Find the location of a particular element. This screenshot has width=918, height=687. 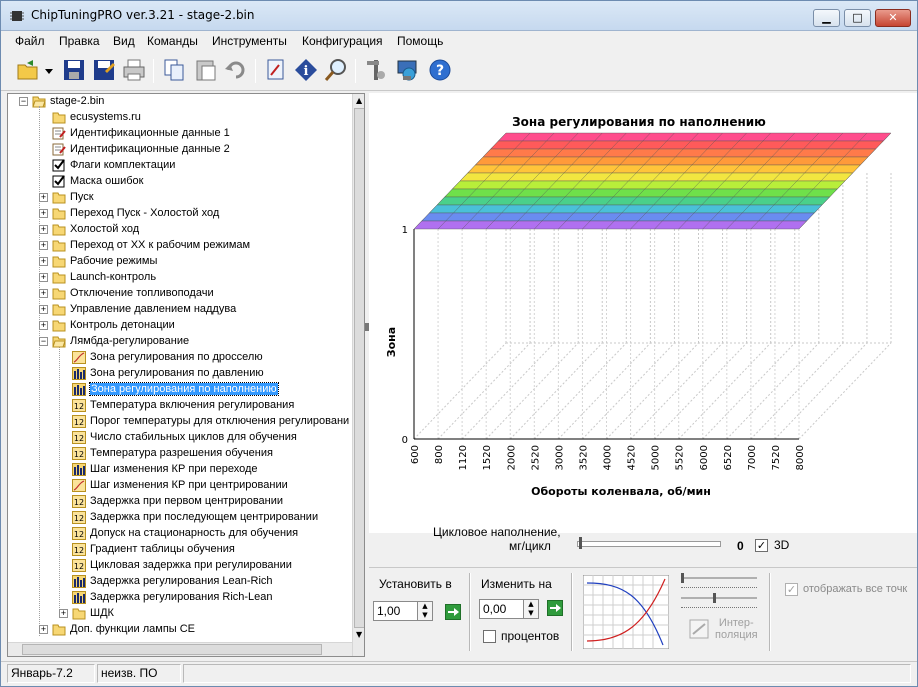

tree-item: Шаг изменения КР при центрировании is located at coordinates (180, 486).